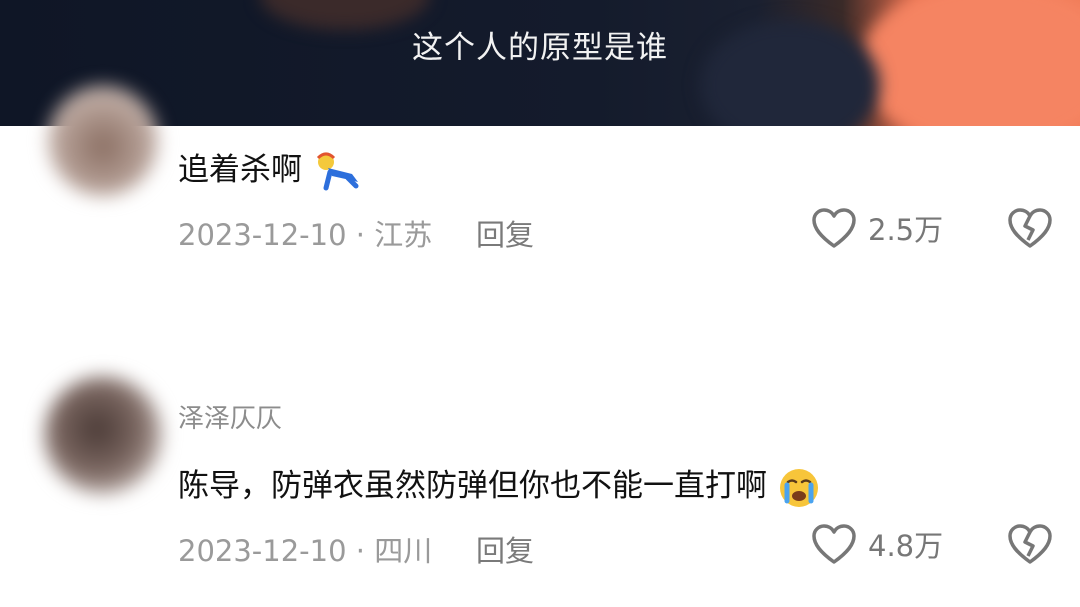 The image size is (1080, 607). I want to click on comment-location: 江苏, so click(403, 235).